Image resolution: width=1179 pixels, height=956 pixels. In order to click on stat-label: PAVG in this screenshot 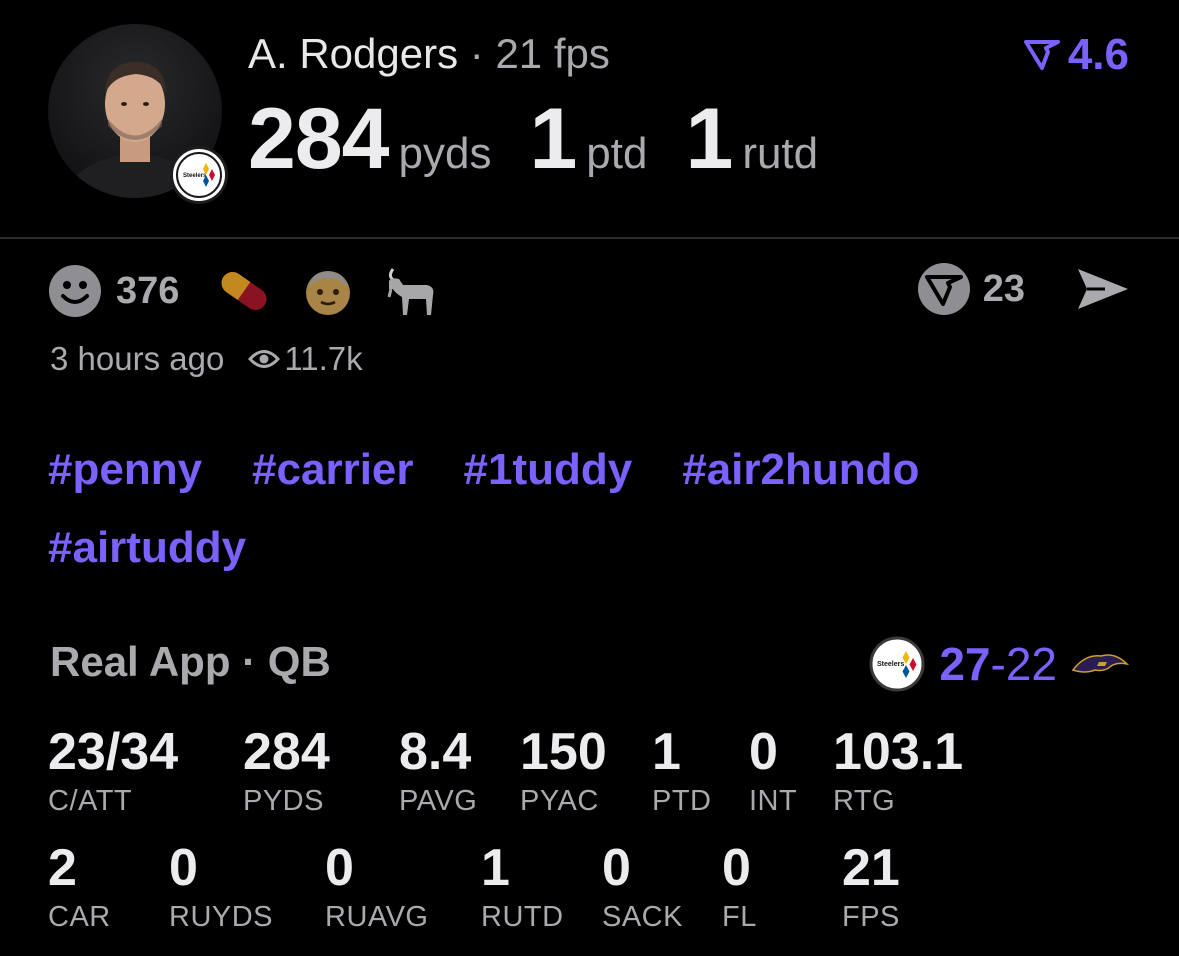, I will do `click(438, 801)`.